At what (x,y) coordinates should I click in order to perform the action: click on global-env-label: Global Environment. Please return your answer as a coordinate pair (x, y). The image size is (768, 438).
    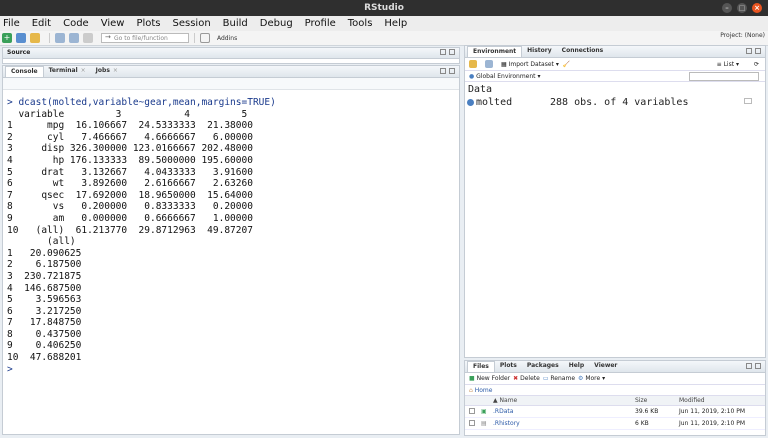
    Looking at the image, I should click on (506, 76).